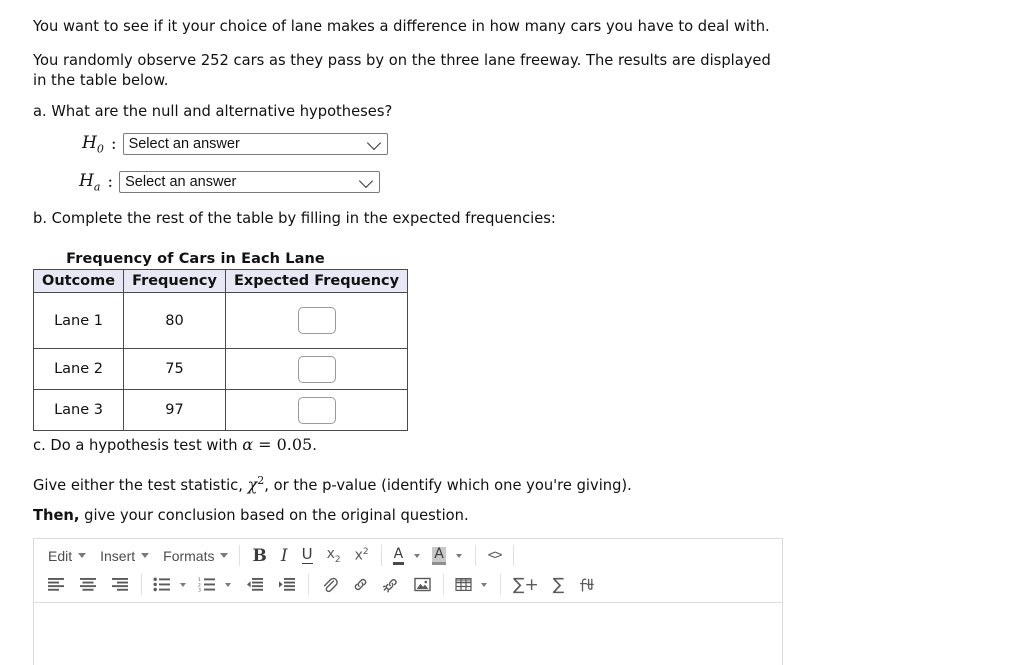 This screenshot has width=1024, height=665. I want to click on toolbar-row-1: Edit Insert Formats B I U x2 x2 A A <>, so click(408, 555).